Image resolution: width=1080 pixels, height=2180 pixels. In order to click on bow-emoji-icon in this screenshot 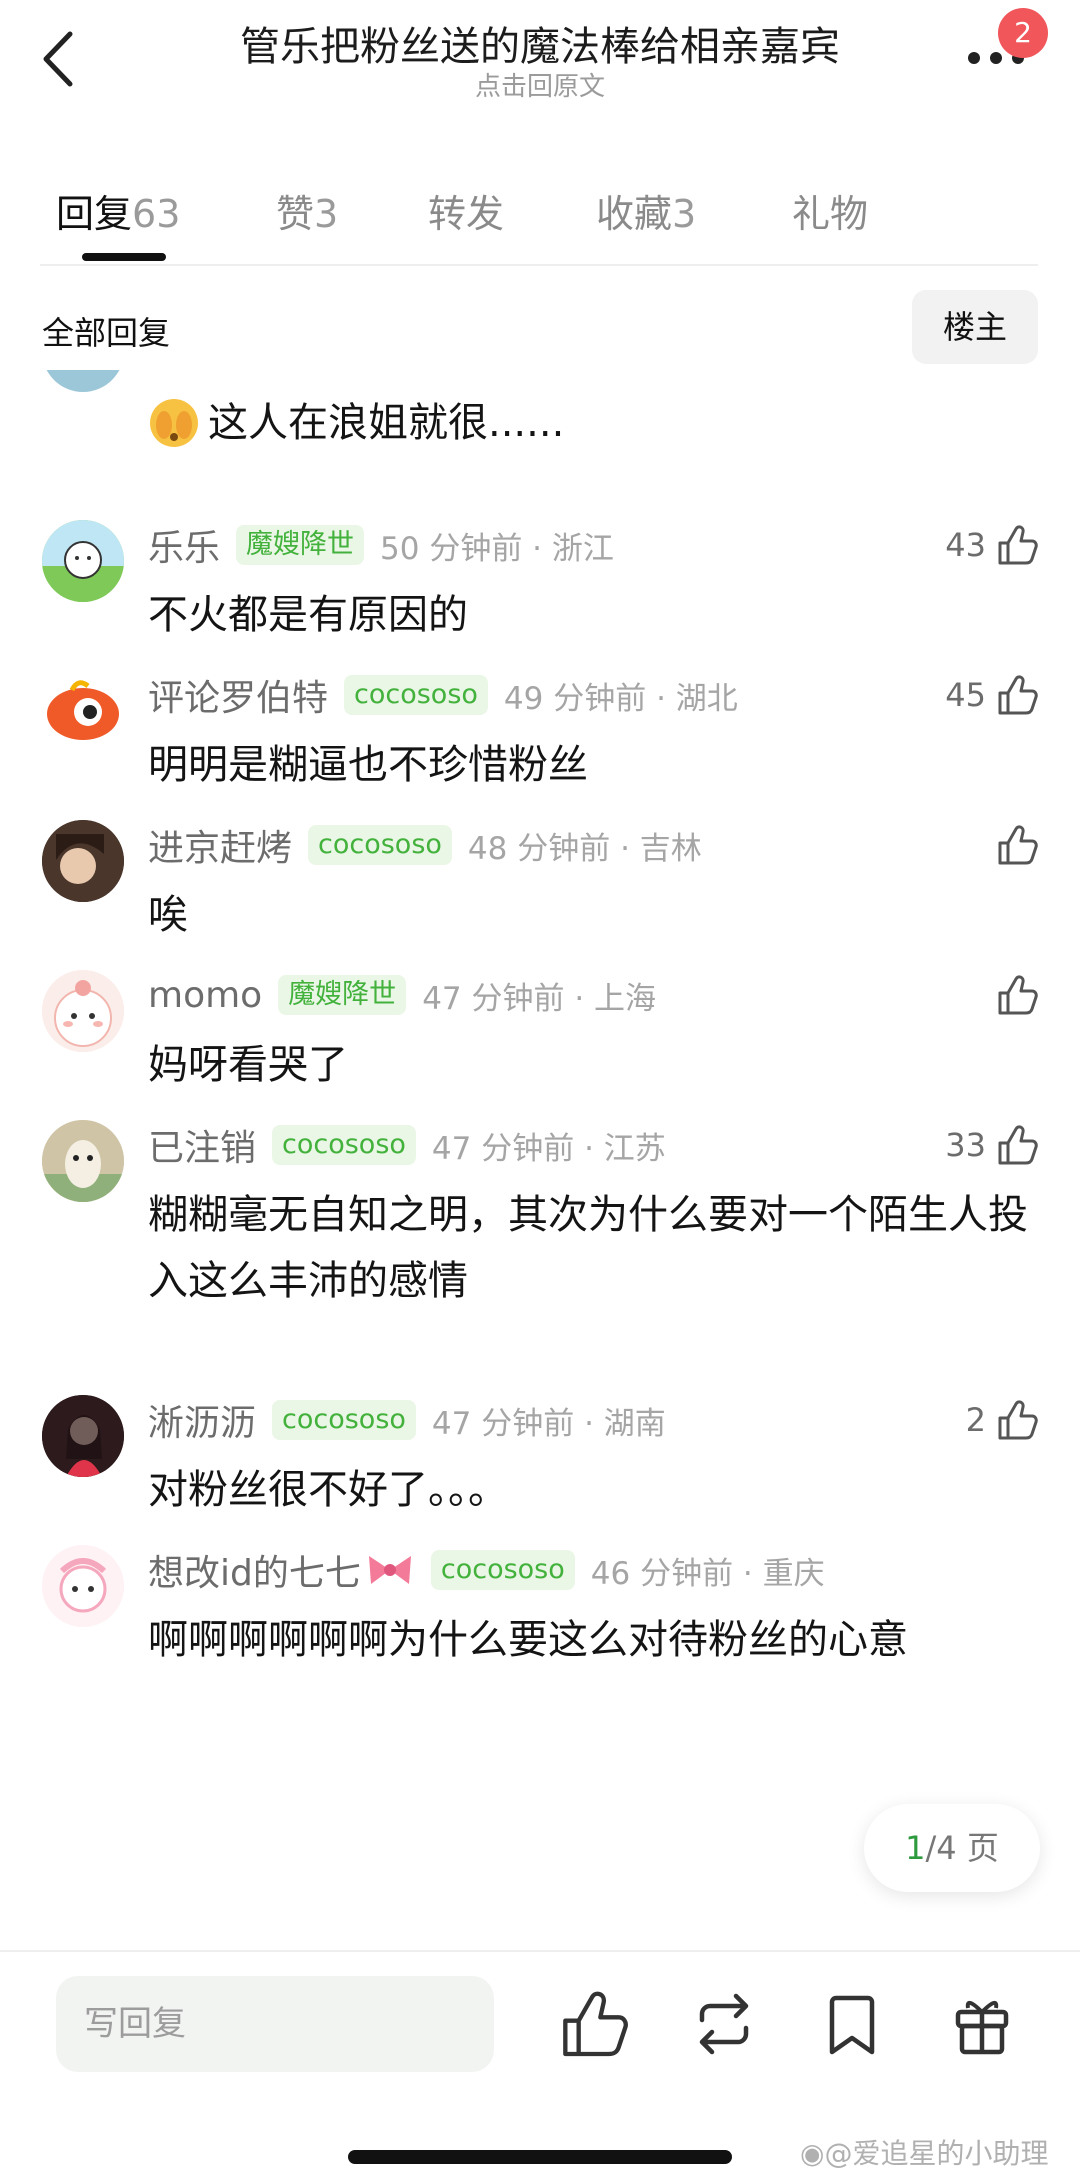, I will do `click(389, 1570)`.